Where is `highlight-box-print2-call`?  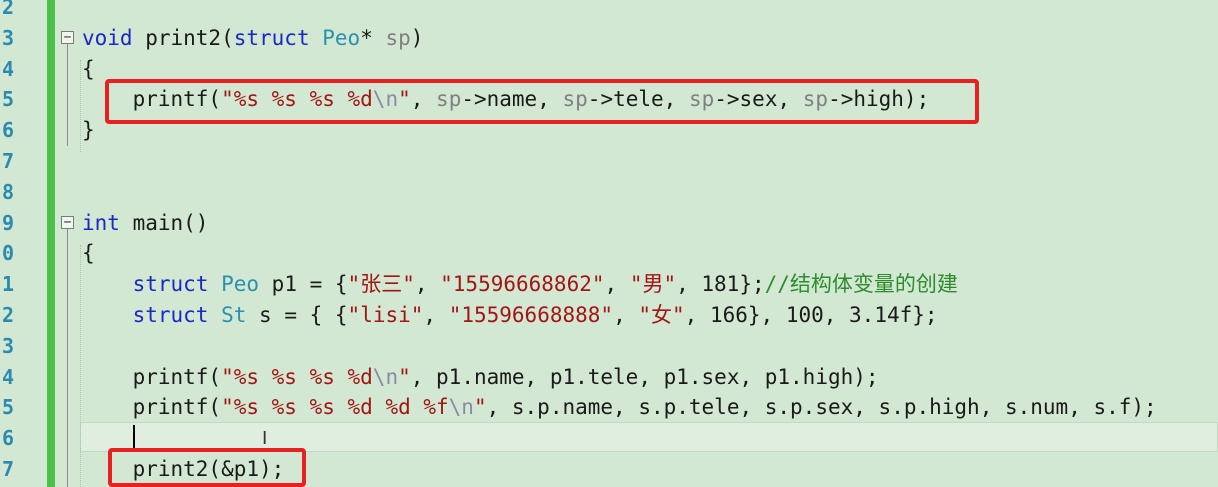 highlight-box-print2-call is located at coordinates (207, 467).